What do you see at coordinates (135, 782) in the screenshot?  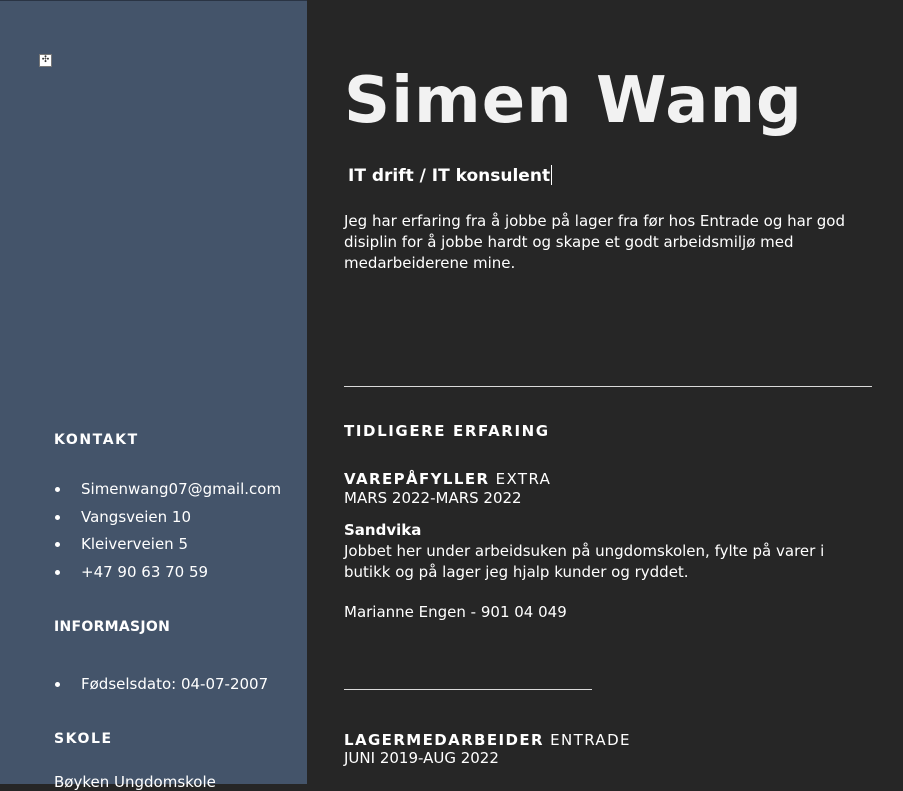 I see `school-name: Bøyken Ungdomskole` at bounding box center [135, 782].